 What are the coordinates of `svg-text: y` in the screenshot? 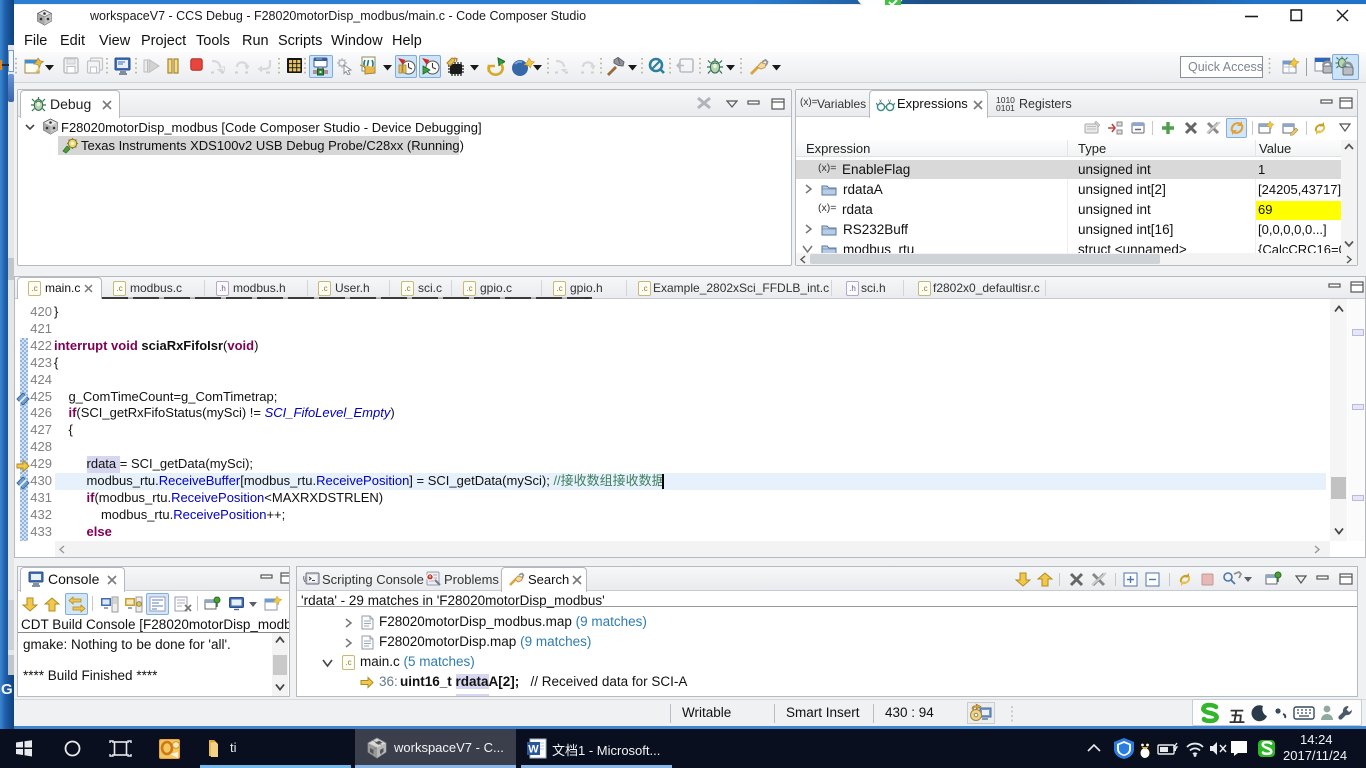 It's located at (889, 102).